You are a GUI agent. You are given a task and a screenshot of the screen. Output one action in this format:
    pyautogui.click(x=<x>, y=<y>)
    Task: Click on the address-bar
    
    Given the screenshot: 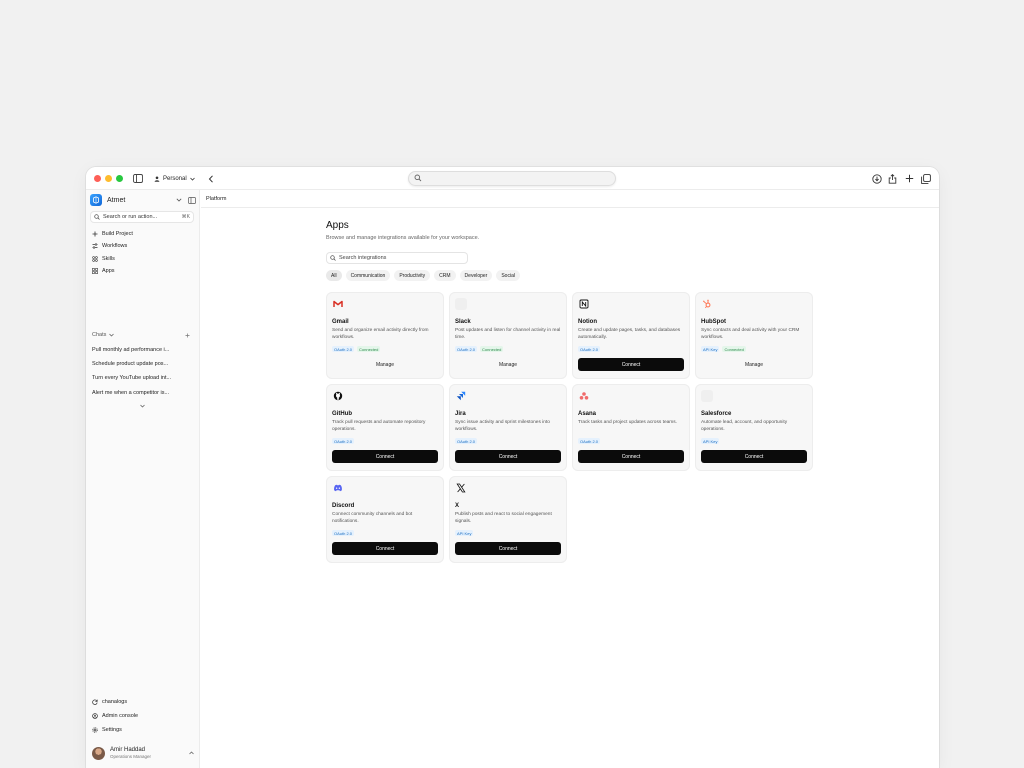 What is the action you would take?
    pyautogui.click(x=512, y=178)
    